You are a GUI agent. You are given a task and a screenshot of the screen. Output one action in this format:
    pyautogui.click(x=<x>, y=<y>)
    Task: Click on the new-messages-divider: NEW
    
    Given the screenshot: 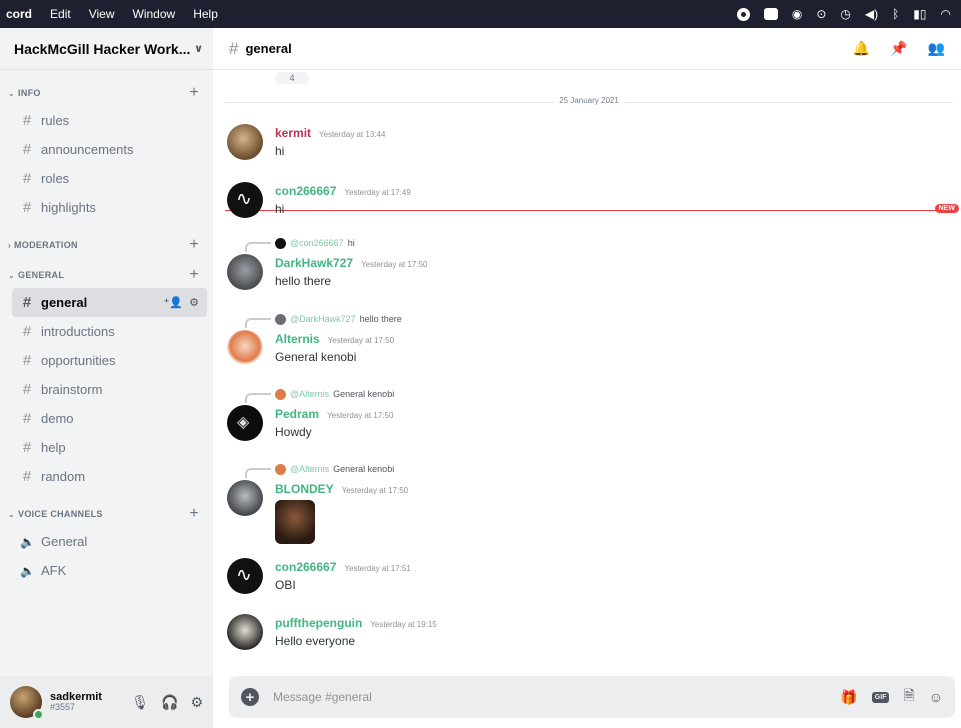 What is the action you would take?
    pyautogui.click(x=592, y=208)
    